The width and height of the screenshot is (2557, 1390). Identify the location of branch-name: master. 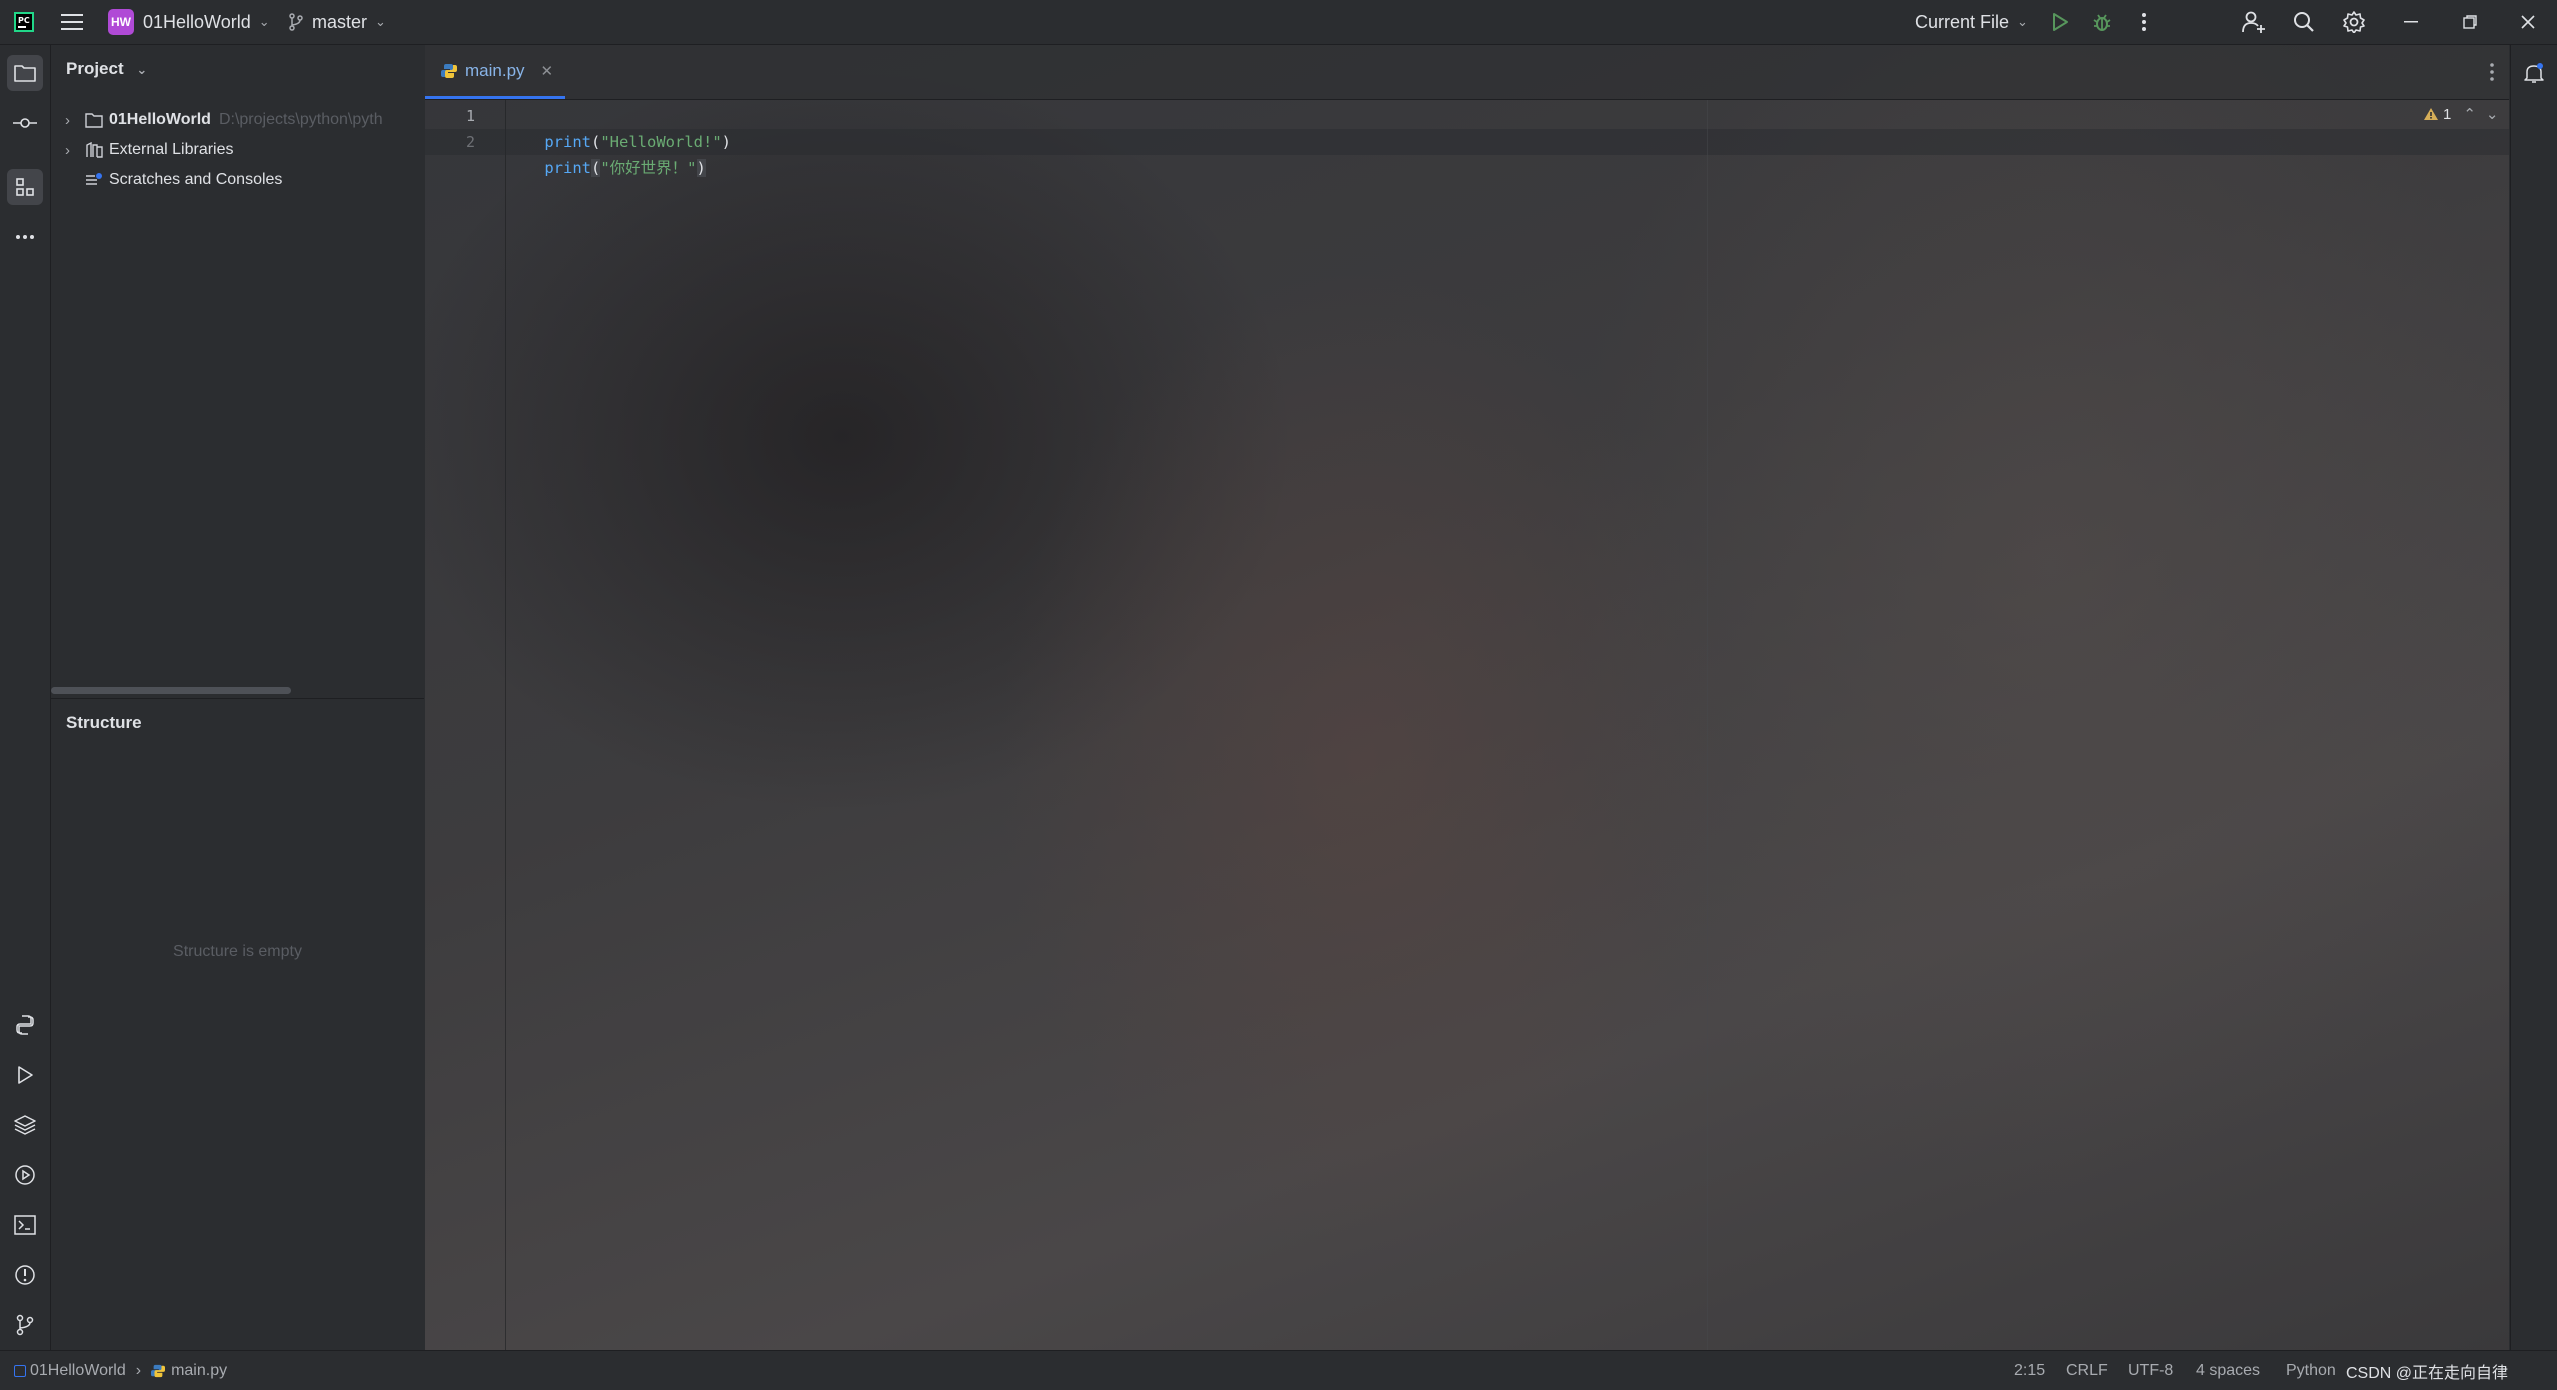
(340, 21).